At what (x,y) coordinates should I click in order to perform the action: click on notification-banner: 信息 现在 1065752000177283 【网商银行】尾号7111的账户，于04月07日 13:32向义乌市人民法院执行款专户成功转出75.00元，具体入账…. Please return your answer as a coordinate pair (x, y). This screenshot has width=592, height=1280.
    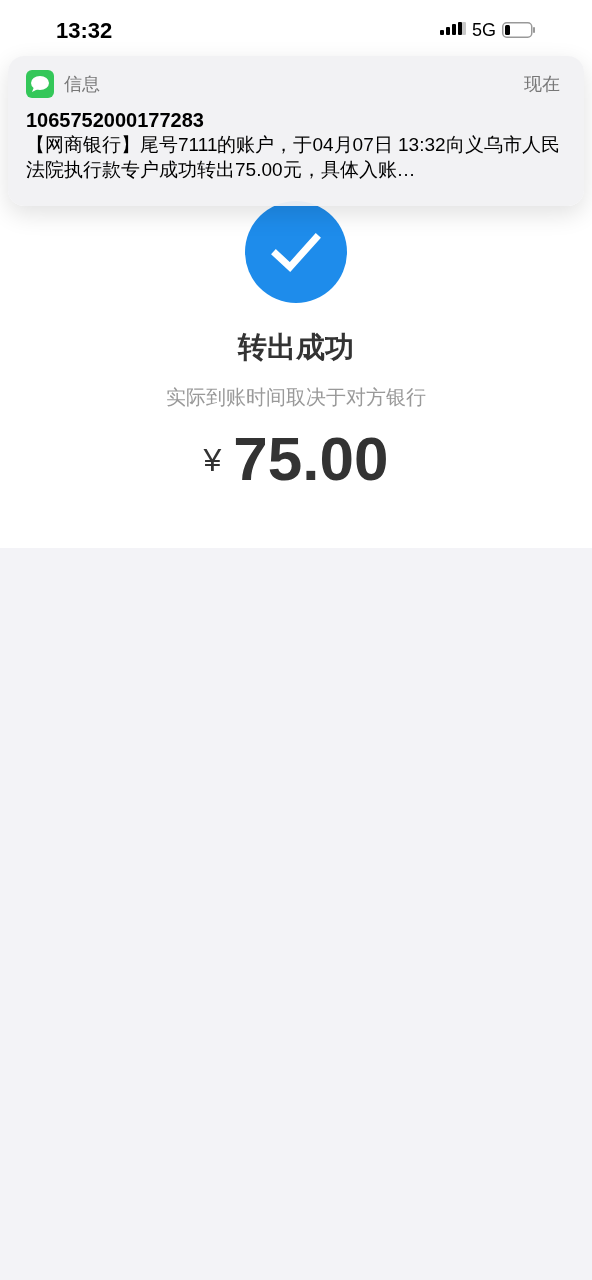
    Looking at the image, I should click on (296, 131).